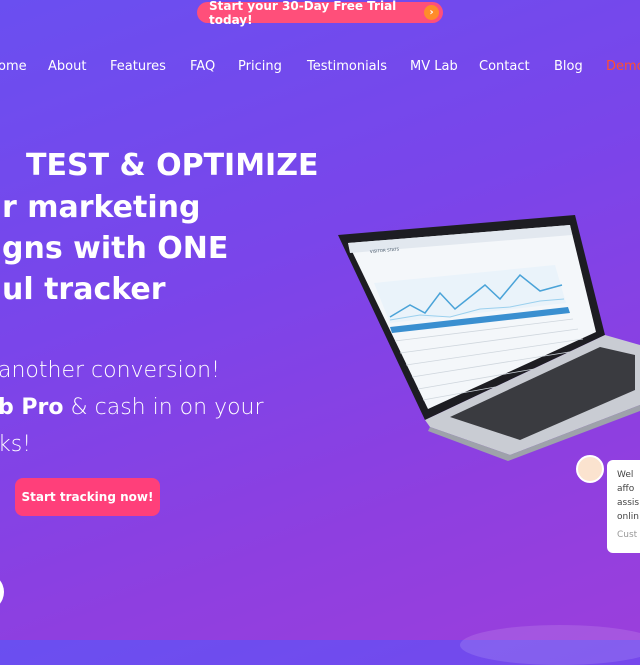 This screenshot has height=665, width=640. I want to click on nav-testimonials: Testimonials, so click(347, 66).